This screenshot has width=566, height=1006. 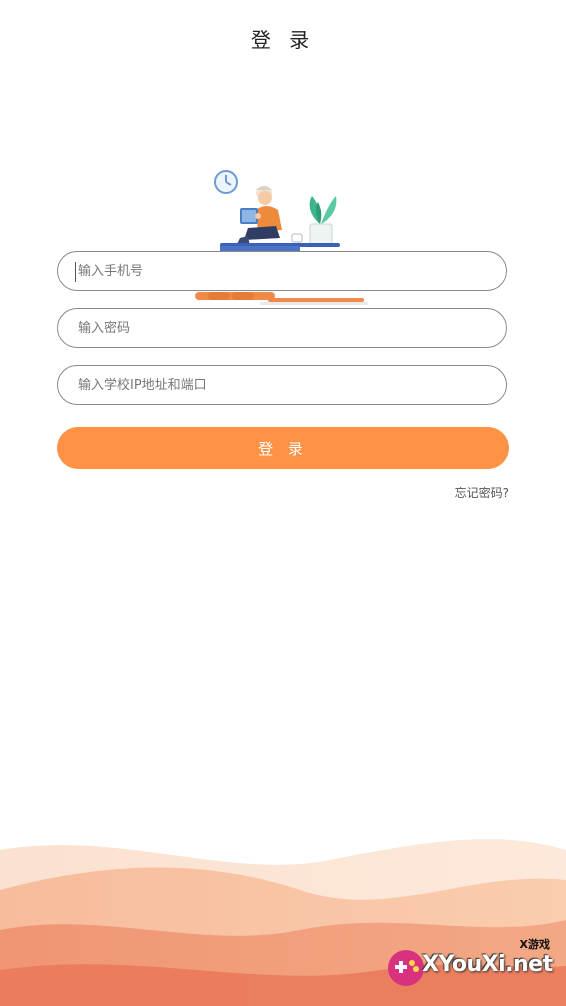 What do you see at coordinates (291, 385) in the screenshot?
I see `school-address-input` at bounding box center [291, 385].